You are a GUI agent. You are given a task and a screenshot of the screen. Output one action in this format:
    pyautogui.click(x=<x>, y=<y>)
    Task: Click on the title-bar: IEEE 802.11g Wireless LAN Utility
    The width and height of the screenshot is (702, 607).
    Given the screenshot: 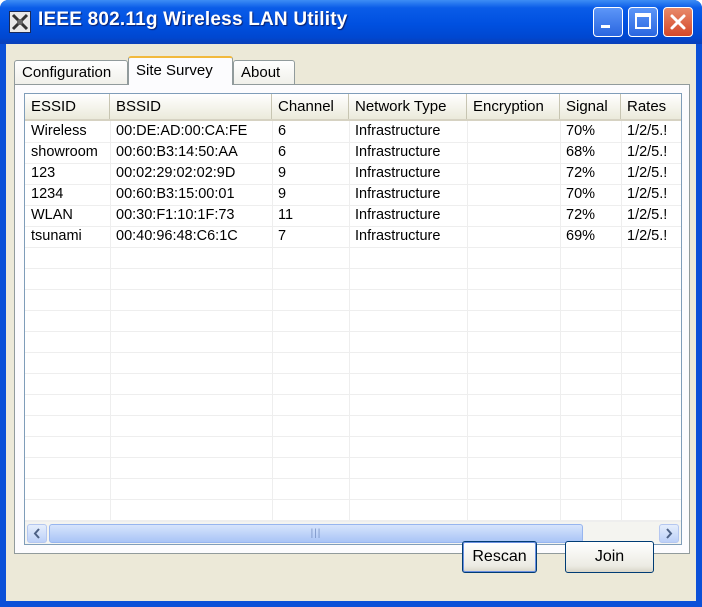 What is the action you would take?
    pyautogui.click(x=351, y=22)
    